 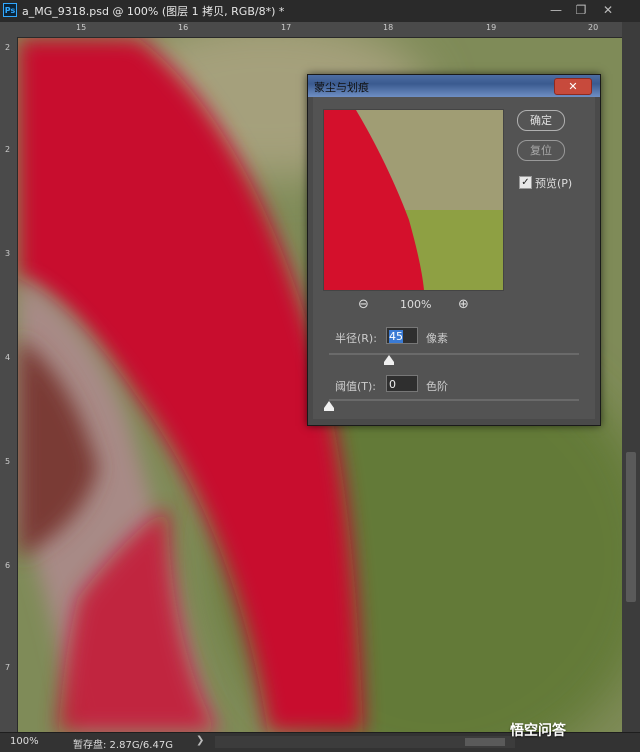 I want to click on preview-zoom-controls: ⊖ 100% ⊕, so click(x=418, y=305).